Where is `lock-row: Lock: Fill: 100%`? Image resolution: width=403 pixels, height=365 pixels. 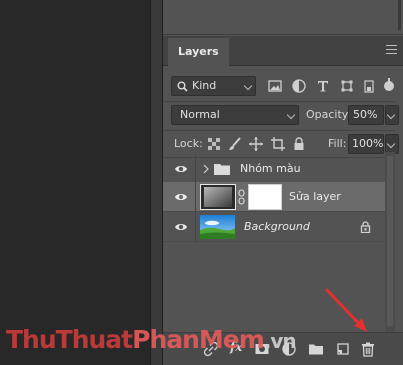 lock-row: Lock: Fill: 100% is located at coordinates (283, 144).